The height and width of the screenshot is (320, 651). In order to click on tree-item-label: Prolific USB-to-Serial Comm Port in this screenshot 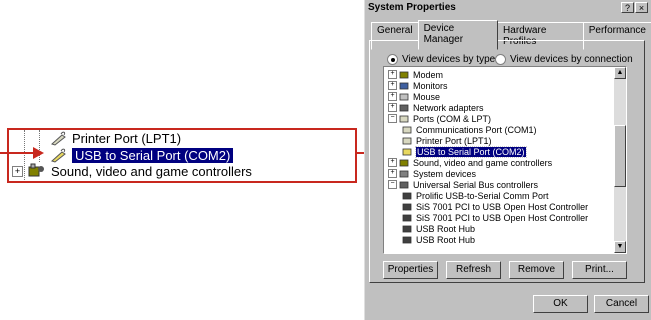, I will do `click(482, 195)`.